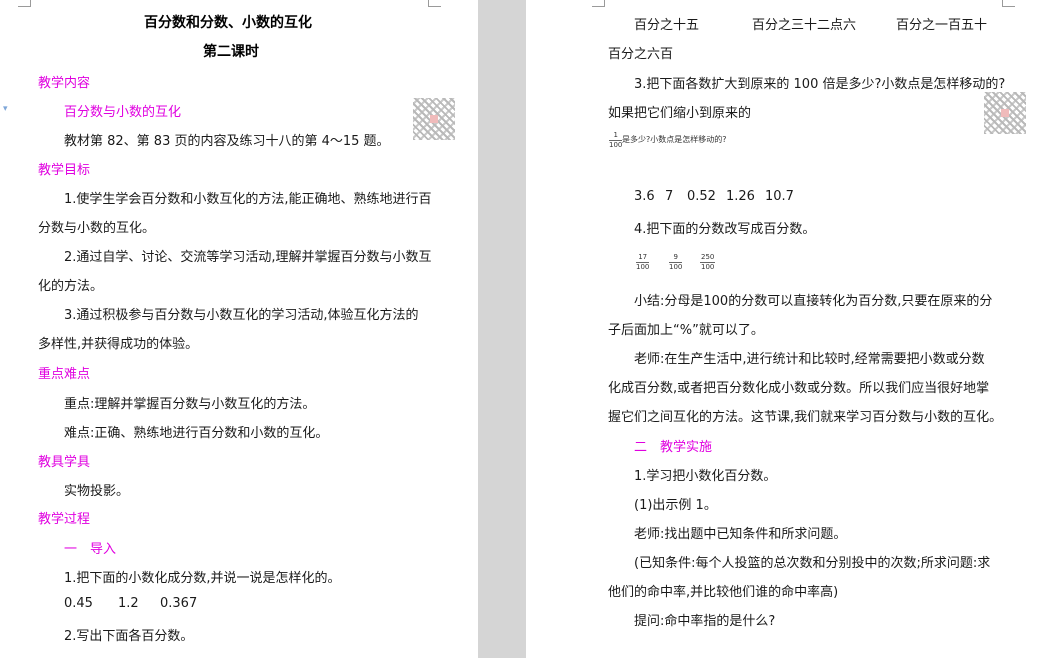 The height and width of the screenshot is (658, 1042). What do you see at coordinates (64, 170) in the screenshot?
I see `section-heading-goals: 教学目标` at bounding box center [64, 170].